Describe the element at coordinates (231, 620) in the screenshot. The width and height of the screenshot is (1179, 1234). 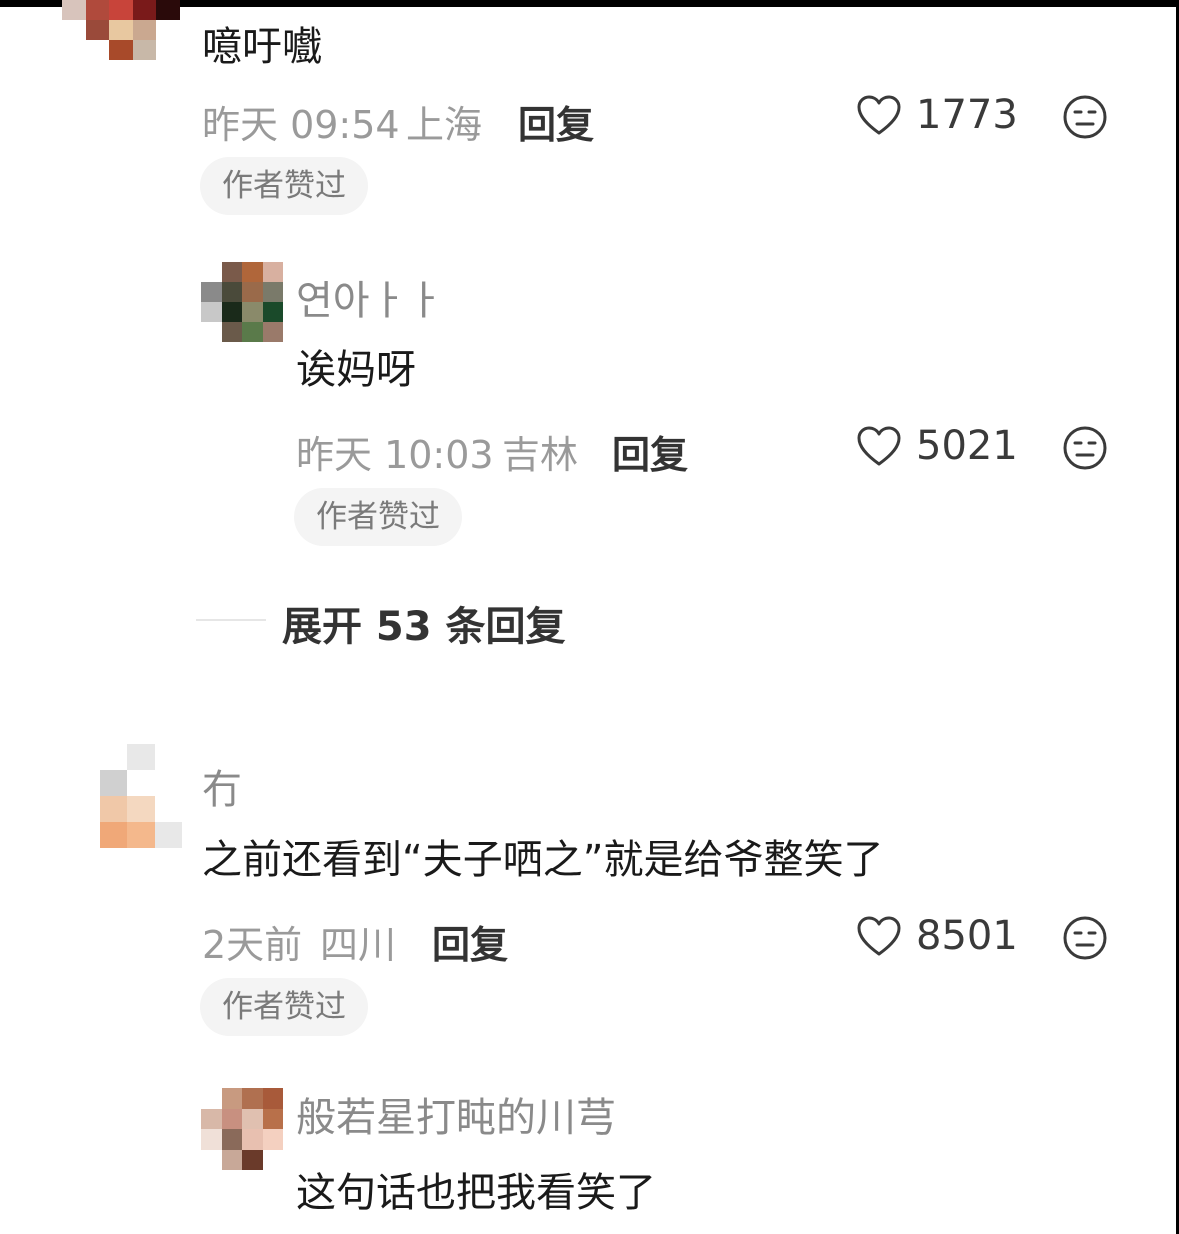
I see `expand-divider` at that location.